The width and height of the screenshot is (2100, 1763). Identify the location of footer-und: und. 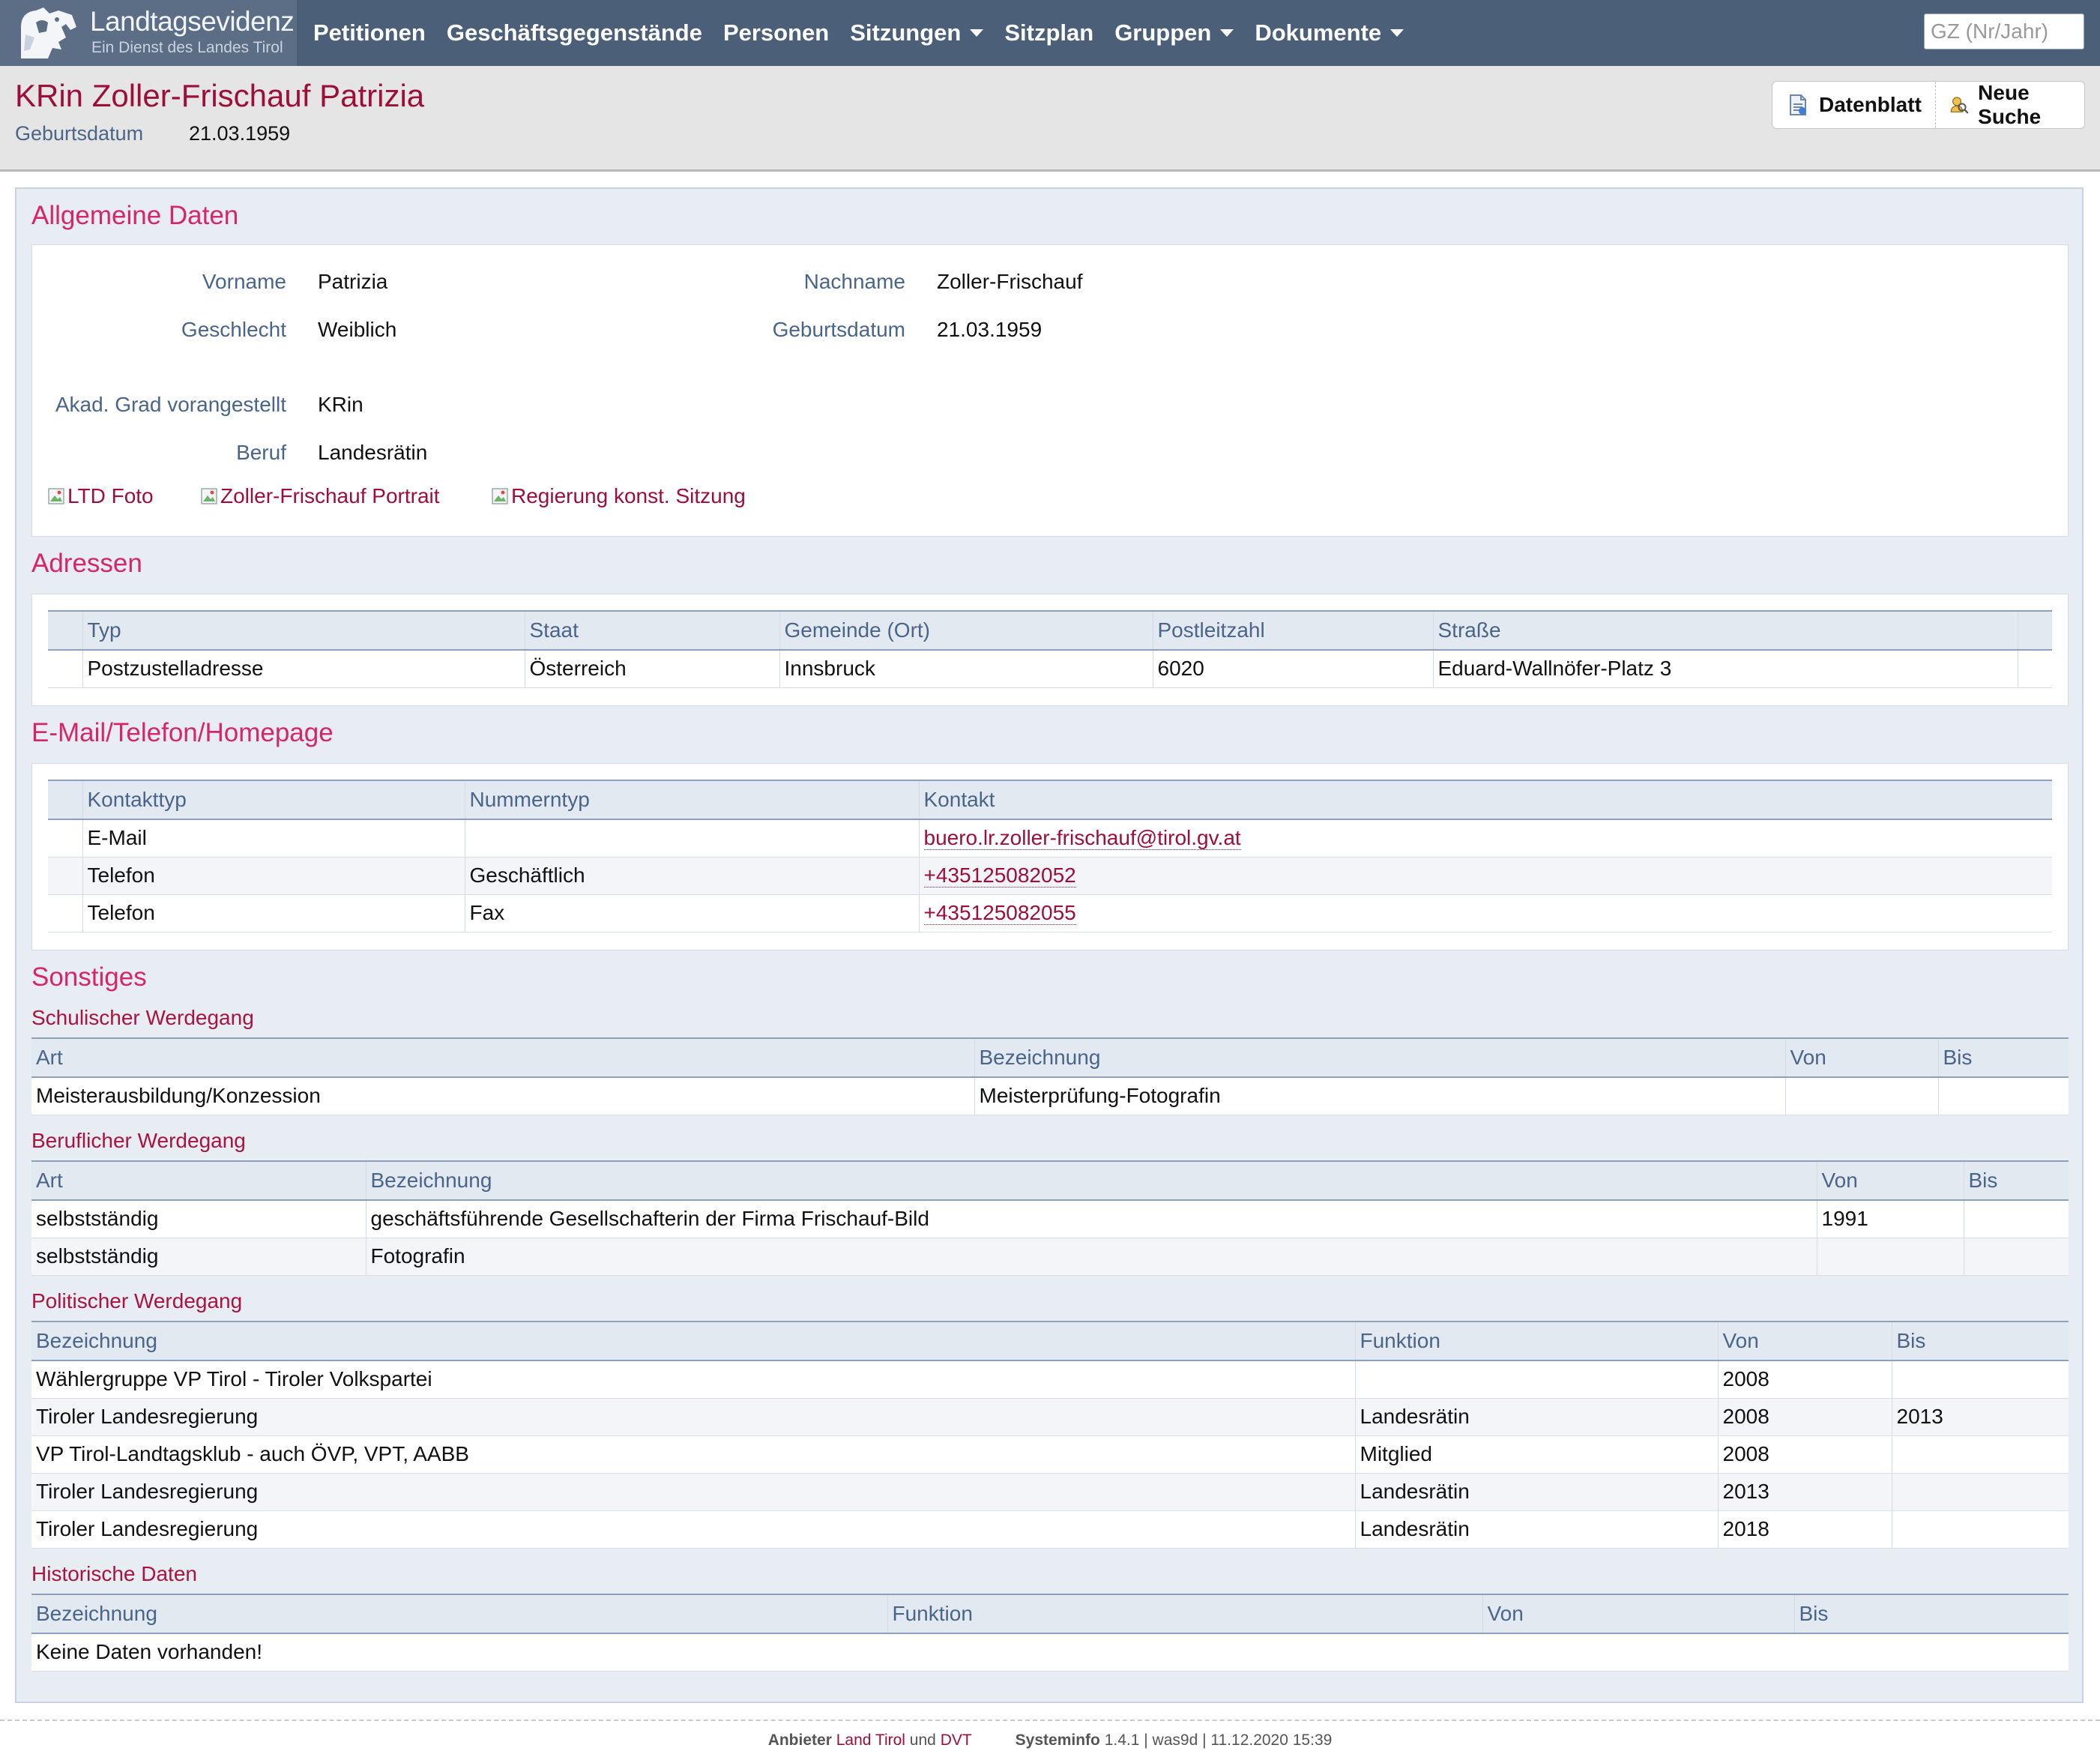
(922, 1740).